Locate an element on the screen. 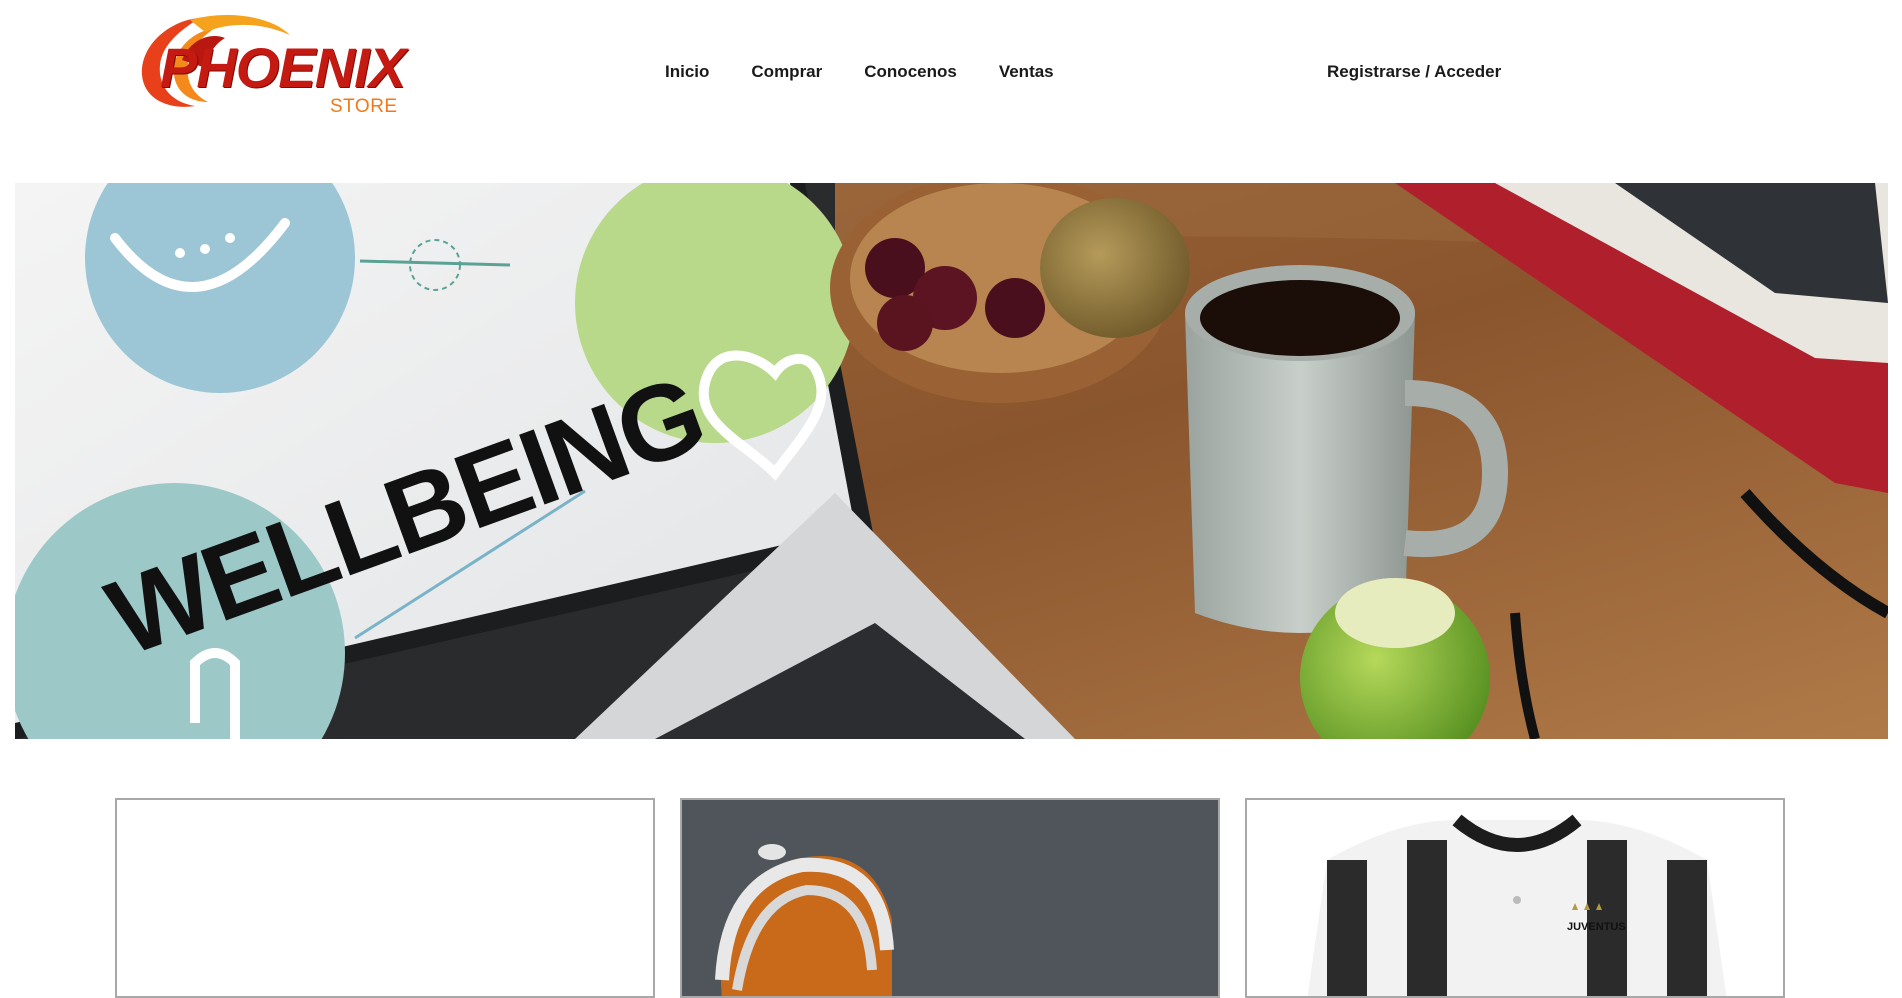 The width and height of the screenshot is (1902, 998). headphones-product-image is located at coordinates (950, 898).